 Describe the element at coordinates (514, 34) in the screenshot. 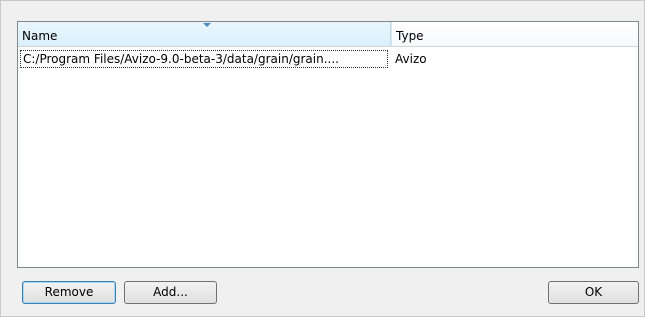

I see `column-header-type: Type` at that location.